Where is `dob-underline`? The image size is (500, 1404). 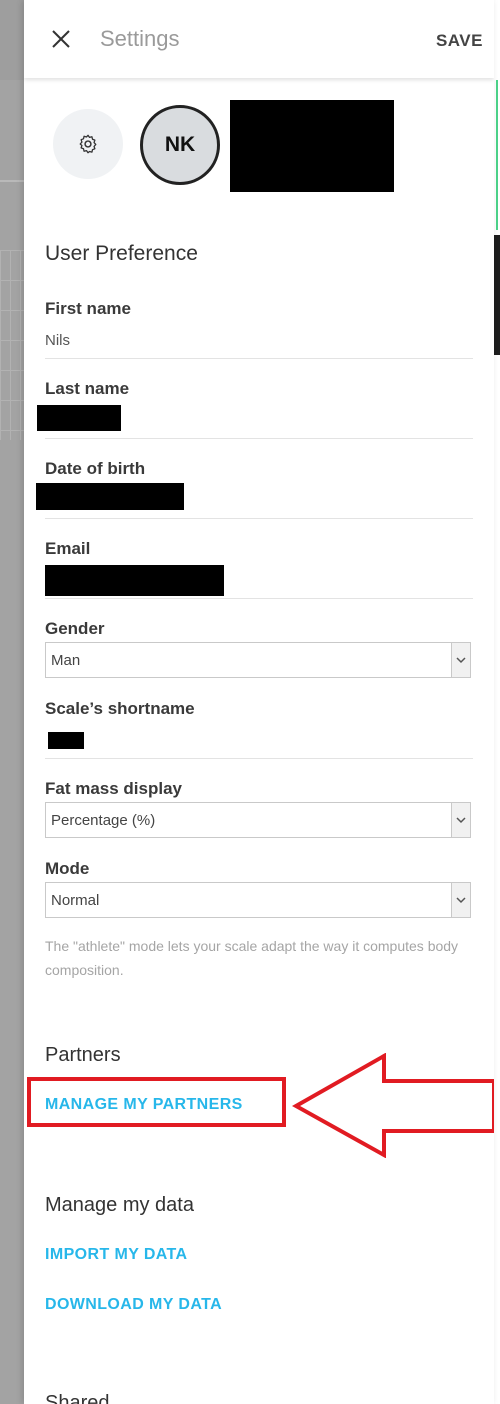 dob-underline is located at coordinates (259, 518).